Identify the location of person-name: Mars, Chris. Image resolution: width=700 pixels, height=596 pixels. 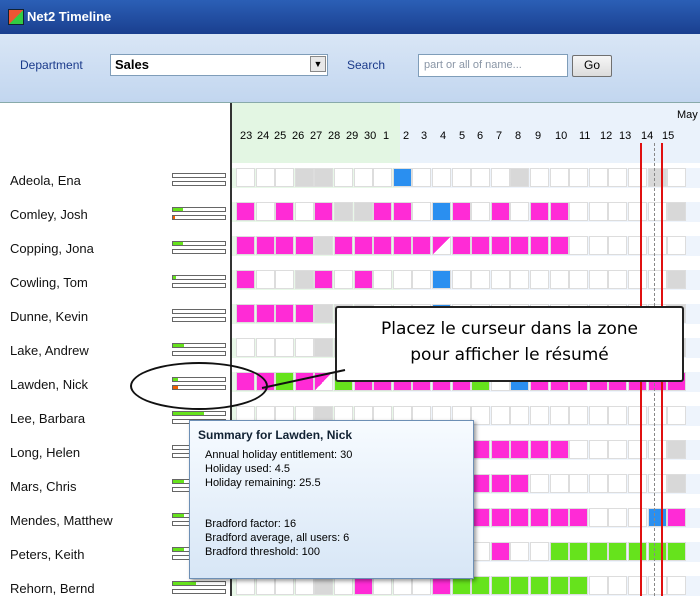
(43, 486).